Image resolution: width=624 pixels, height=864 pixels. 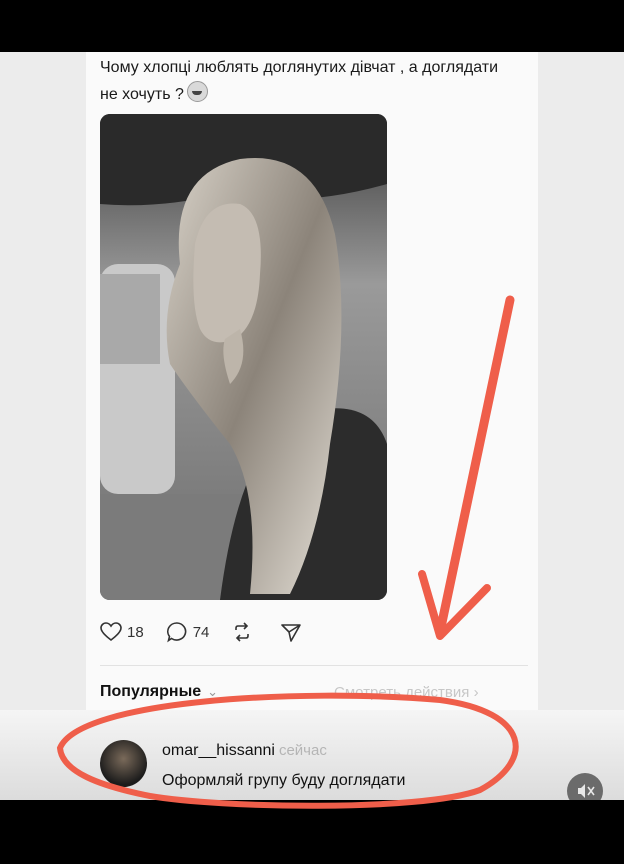 I want to click on repost-button, so click(x=244, y=632).